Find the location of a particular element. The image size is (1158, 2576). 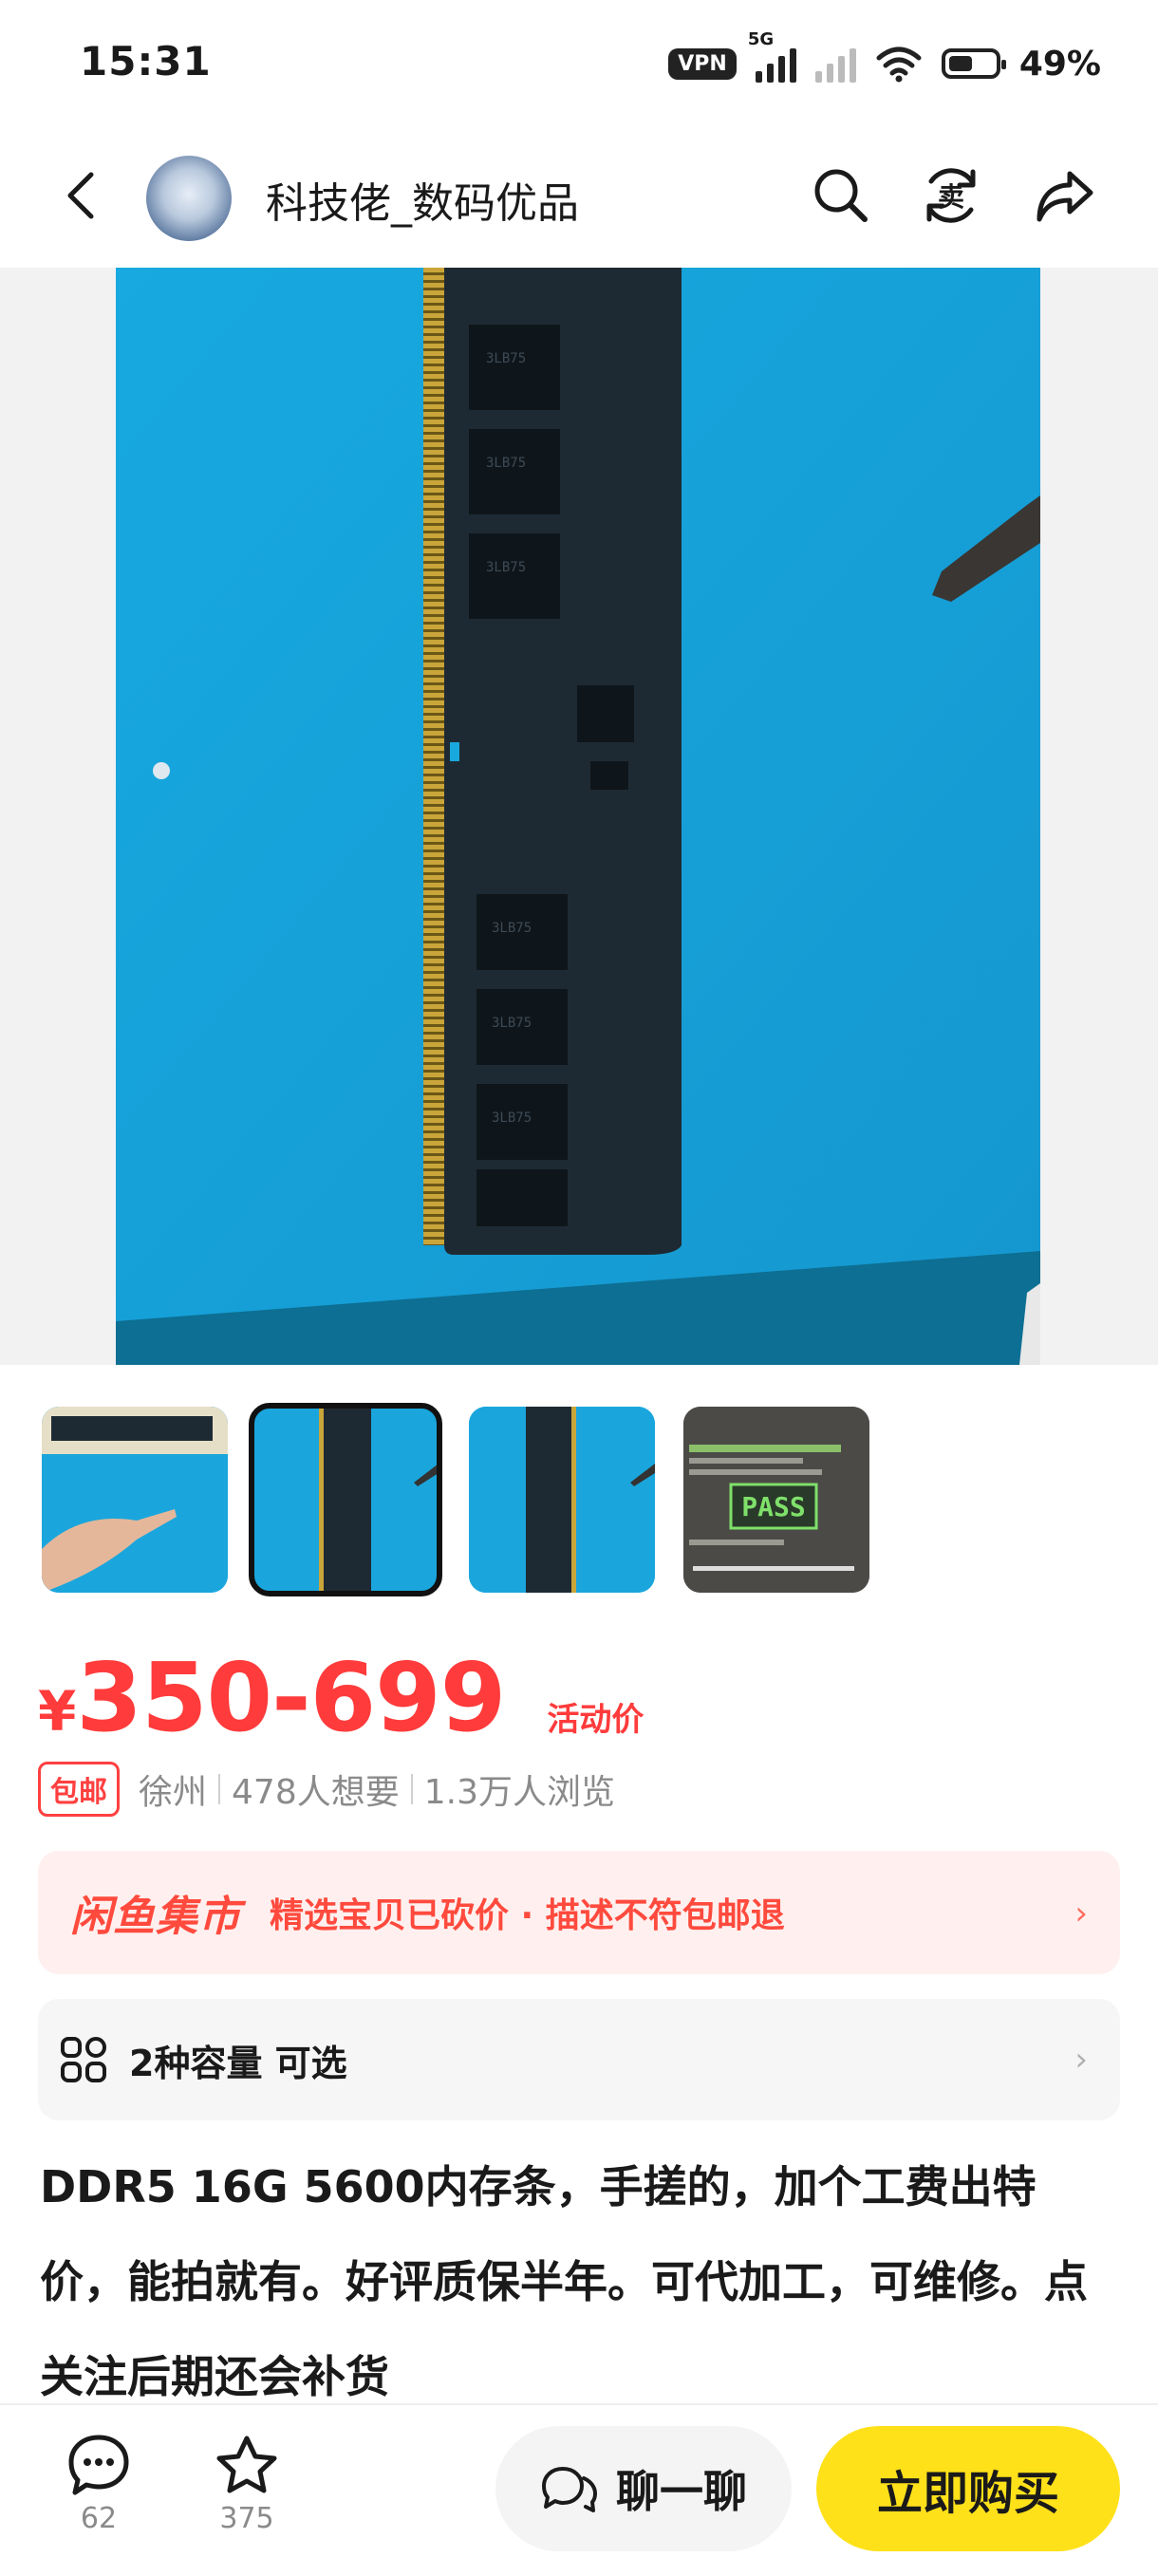

chat-button: 聊一聊 is located at coordinates (643, 2488).